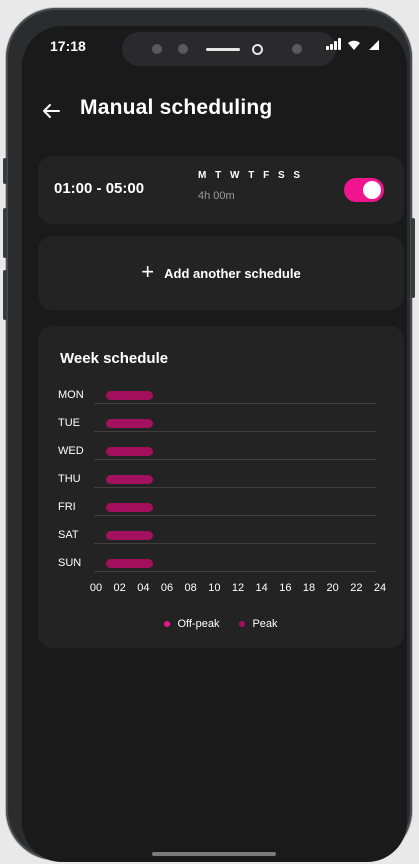 The image size is (419, 864). Describe the element at coordinates (232, 273) in the screenshot. I see `add-schedule-label: Add another schedule` at that location.